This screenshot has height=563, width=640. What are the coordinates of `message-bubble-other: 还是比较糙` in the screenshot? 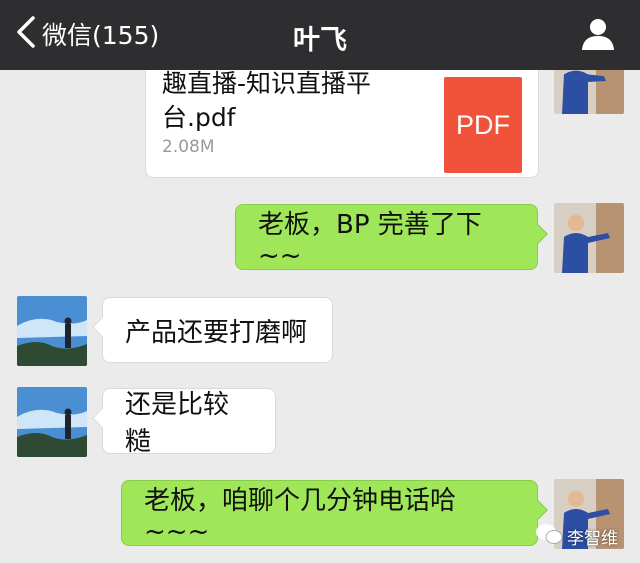 It's located at (184, 422).